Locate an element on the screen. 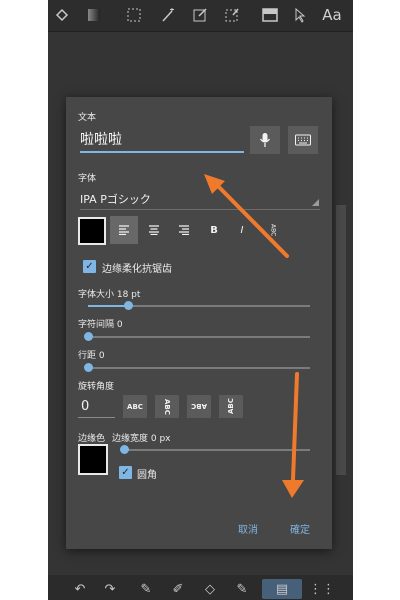 This screenshot has height=600, width=400. annotation-arrows is located at coordinates (254, 336).